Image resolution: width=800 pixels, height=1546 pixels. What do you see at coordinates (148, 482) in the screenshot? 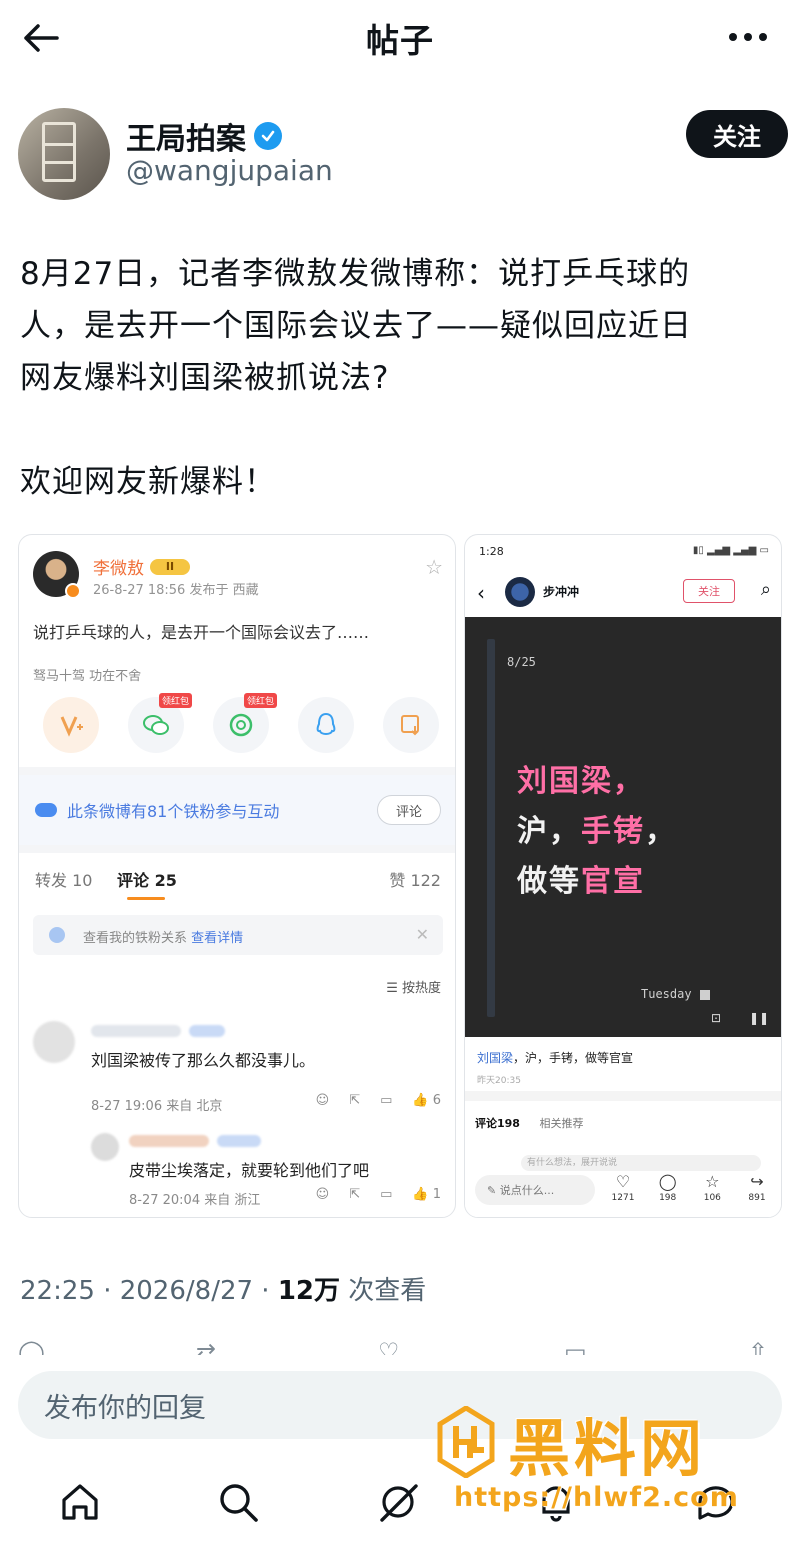
I see `post-line-4: 欢迎网友新爆料！` at bounding box center [148, 482].